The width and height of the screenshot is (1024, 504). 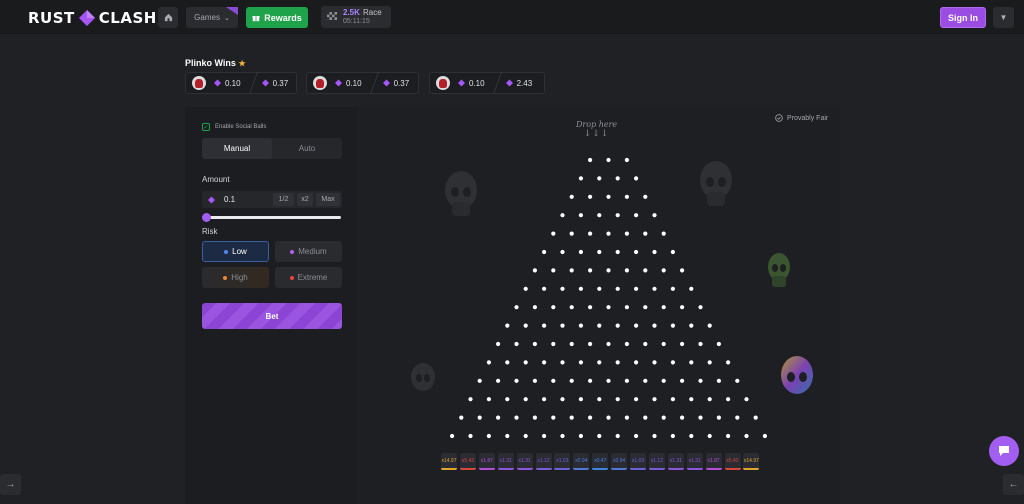 What do you see at coordinates (234, 127) in the screenshot?
I see `social-balls-toggle: ✓ Enable Social Balls` at bounding box center [234, 127].